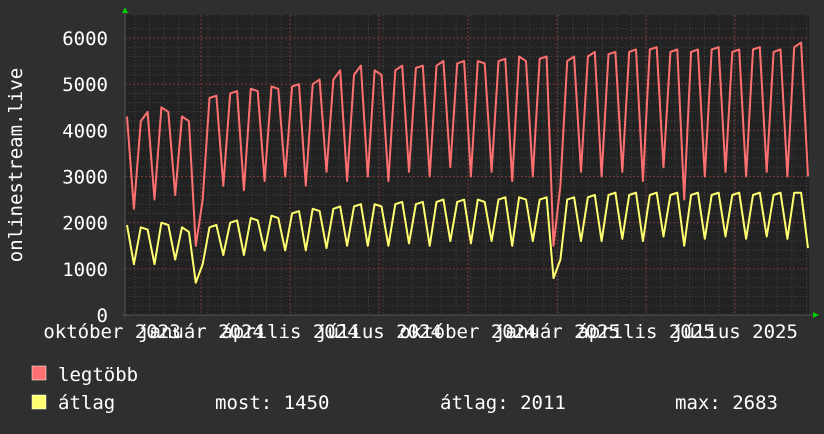 The height and width of the screenshot is (434, 824). Describe the element at coordinates (85, 85) in the screenshot. I see `y-tick-label: 5000` at that location.